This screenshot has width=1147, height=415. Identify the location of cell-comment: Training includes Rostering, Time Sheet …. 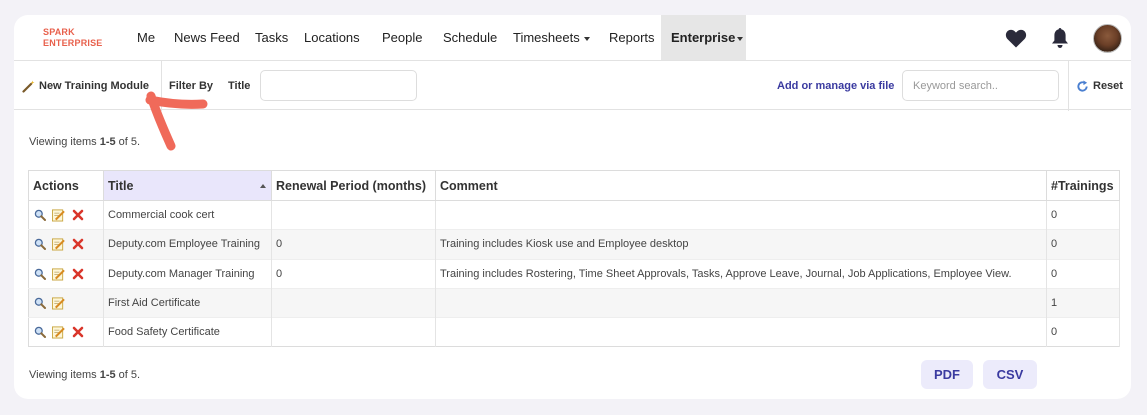
(741, 273).